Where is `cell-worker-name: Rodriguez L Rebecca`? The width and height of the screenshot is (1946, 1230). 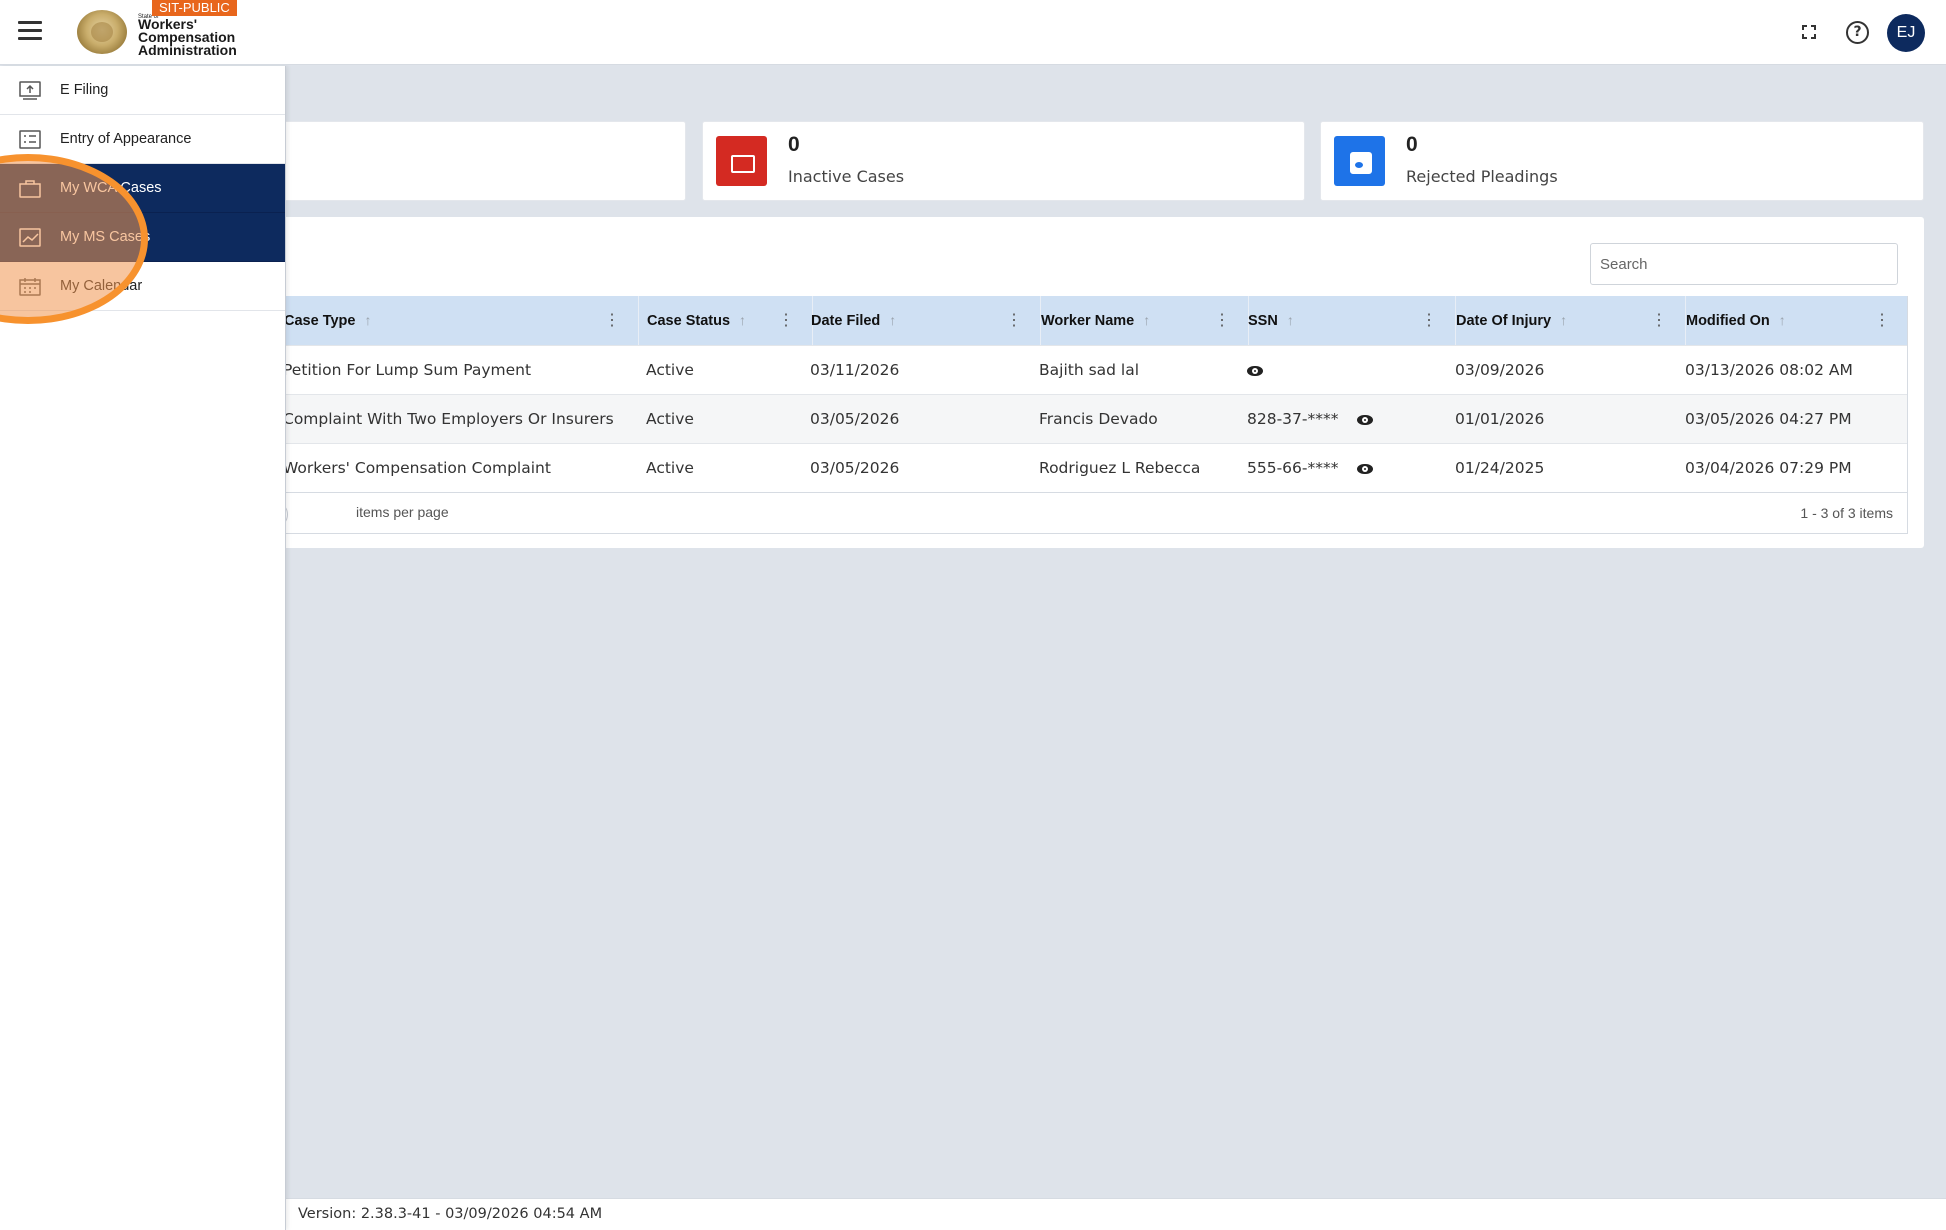 cell-worker-name: Rodriguez L Rebecca is located at coordinates (1120, 468).